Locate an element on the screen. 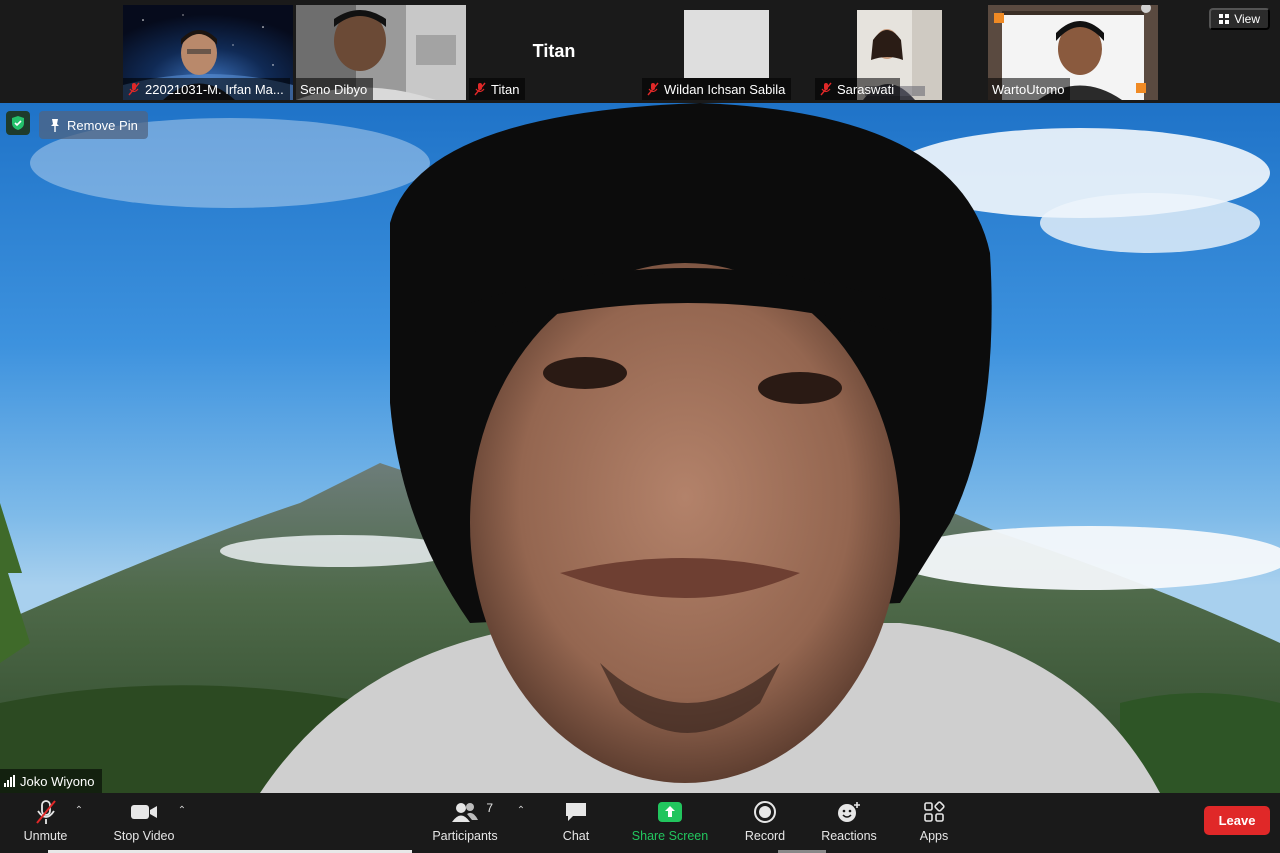 This screenshot has height=853, width=1280. participants-count: 7 is located at coordinates (489, 808).